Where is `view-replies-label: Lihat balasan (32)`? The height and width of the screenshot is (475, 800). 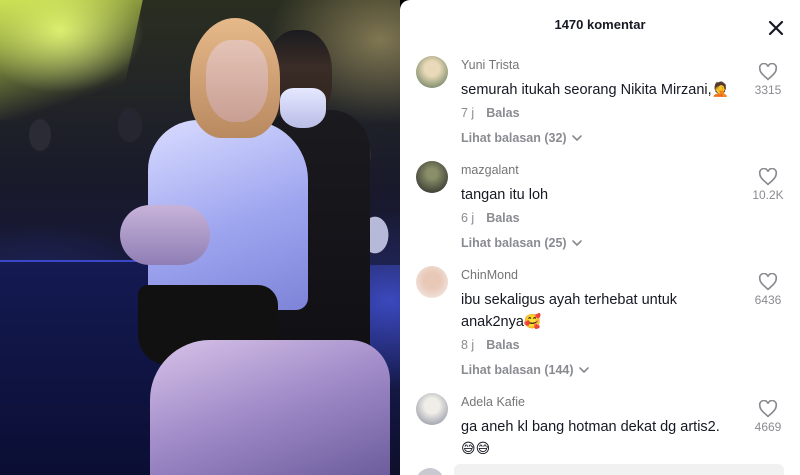 view-replies-label: Lihat balasan (32) is located at coordinates (514, 138).